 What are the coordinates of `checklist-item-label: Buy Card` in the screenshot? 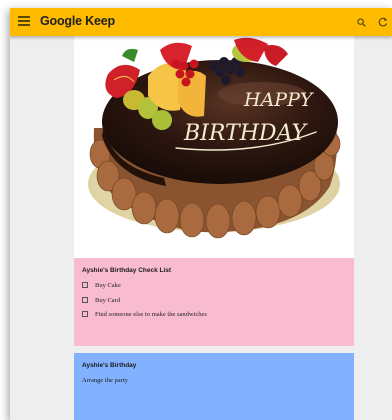 It's located at (108, 300).